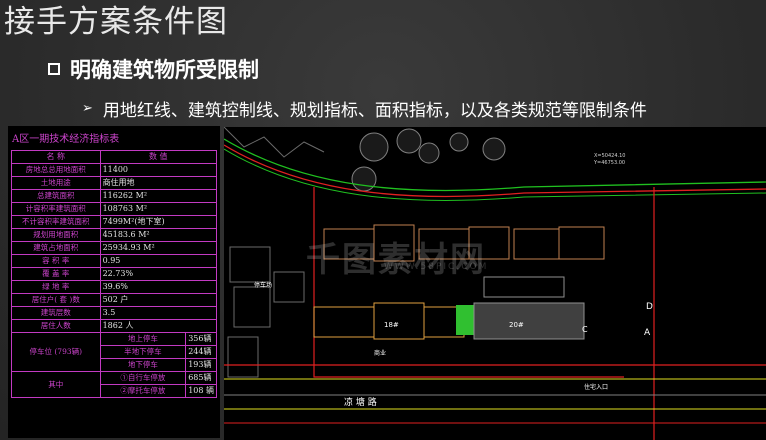  What do you see at coordinates (56, 274) in the screenshot?
I see `row-label: 覆 盖 率` at bounding box center [56, 274].